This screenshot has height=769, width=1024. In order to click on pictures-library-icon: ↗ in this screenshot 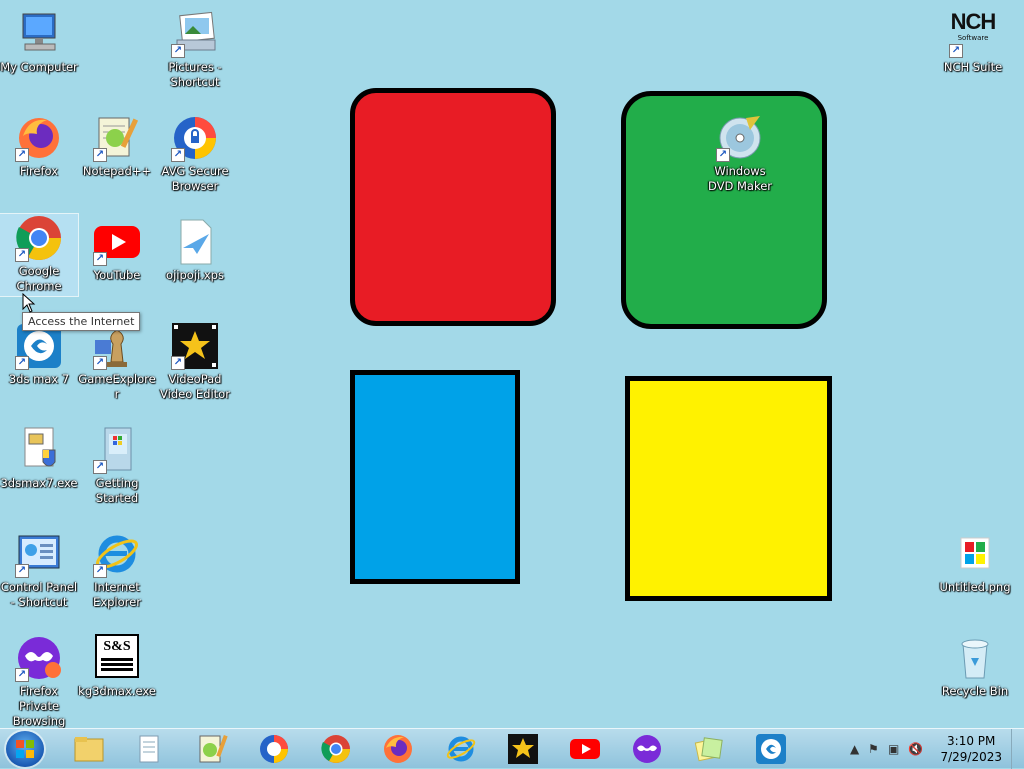, I will do `click(195, 34)`.